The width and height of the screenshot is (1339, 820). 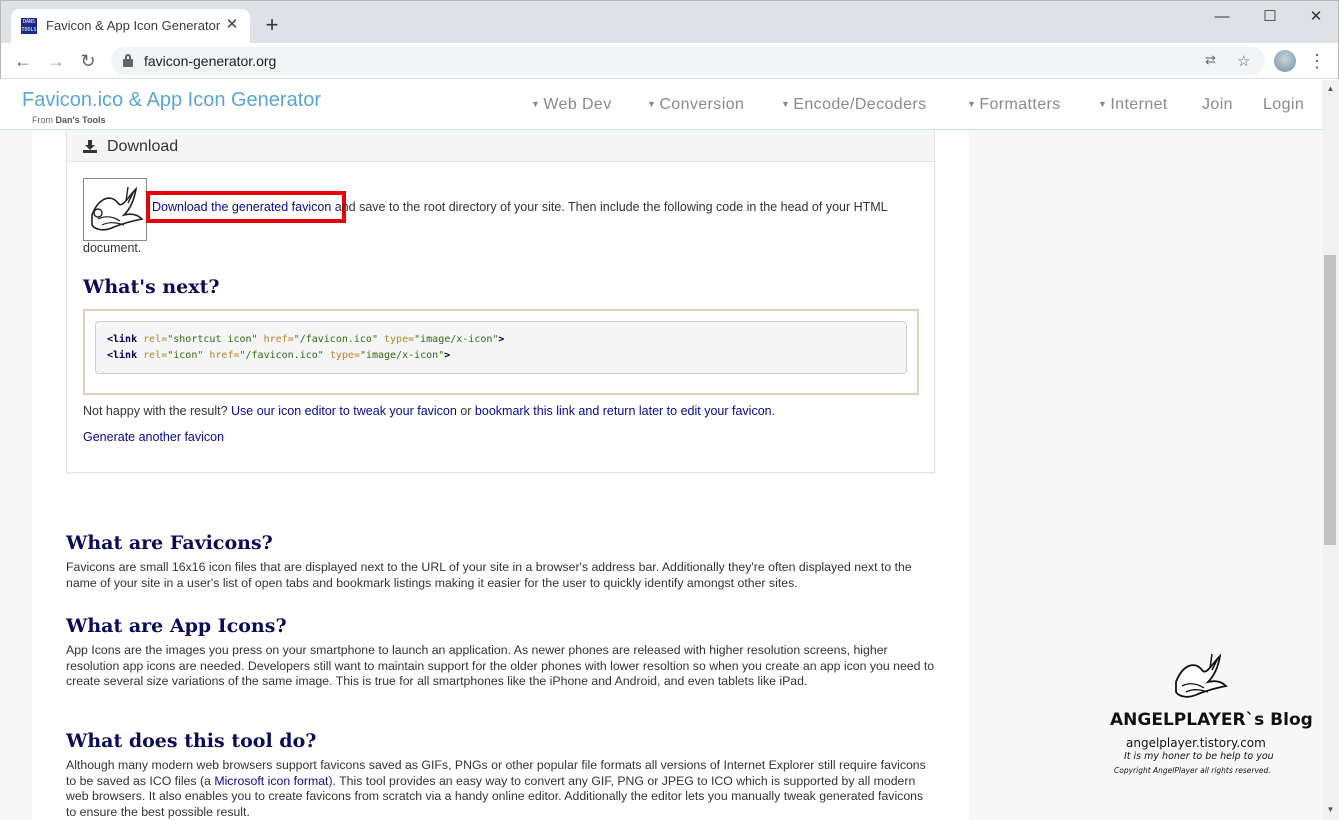 What do you see at coordinates (56, 61) in the screenshot?
I see `forward-icon: →` at bounding box center [56, 61].